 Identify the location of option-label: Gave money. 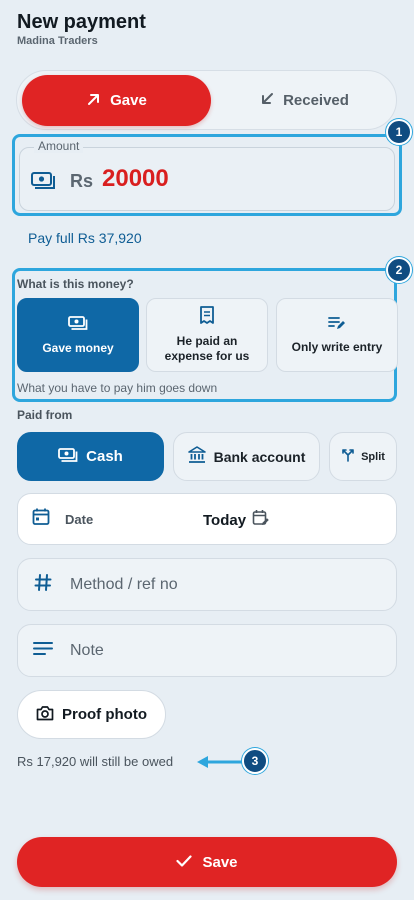
(78, 347).